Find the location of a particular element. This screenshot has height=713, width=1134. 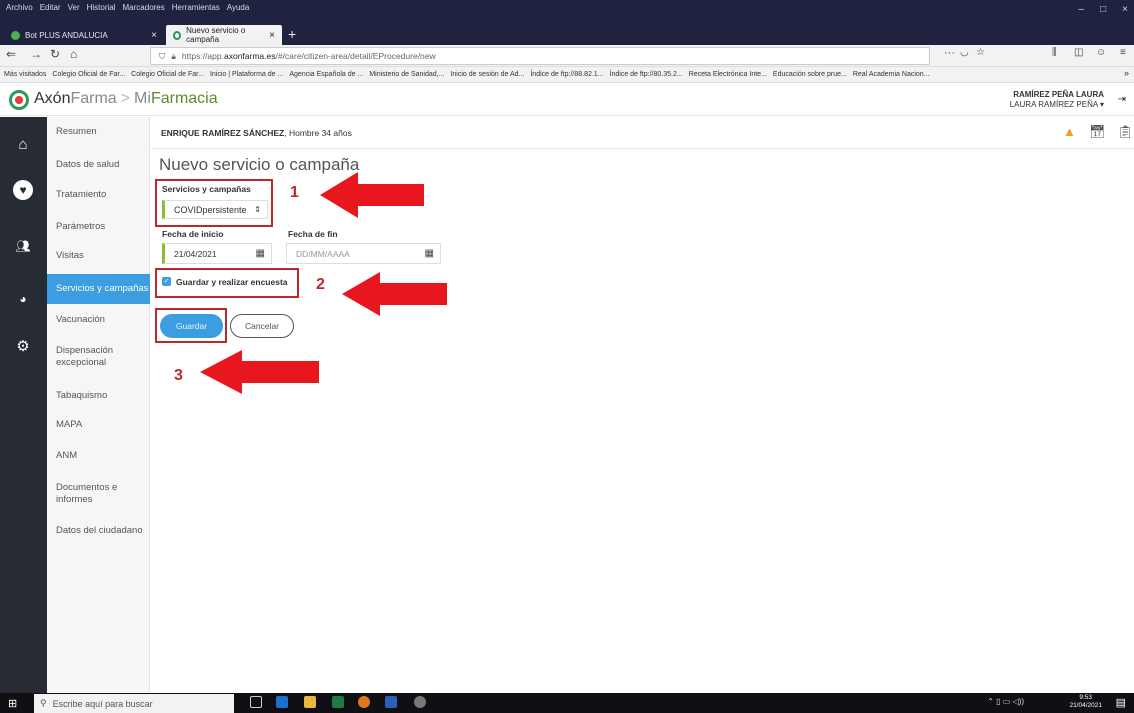

taskbar-search: ⚲ Escribe aquí para buscar is located at coordinates (134, 703).